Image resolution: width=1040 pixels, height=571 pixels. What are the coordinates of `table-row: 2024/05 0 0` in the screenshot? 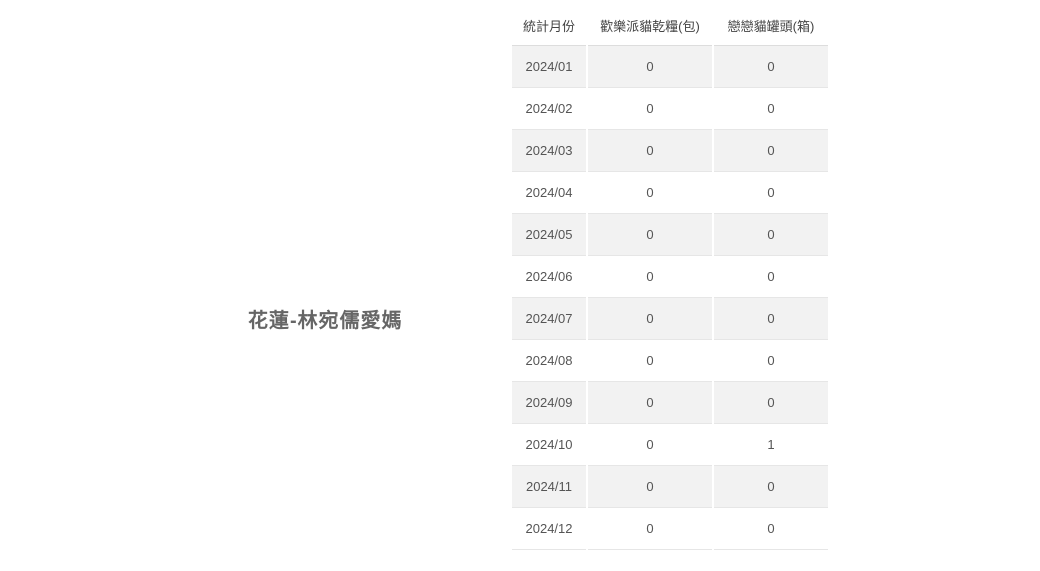 It's located at (670, 235).